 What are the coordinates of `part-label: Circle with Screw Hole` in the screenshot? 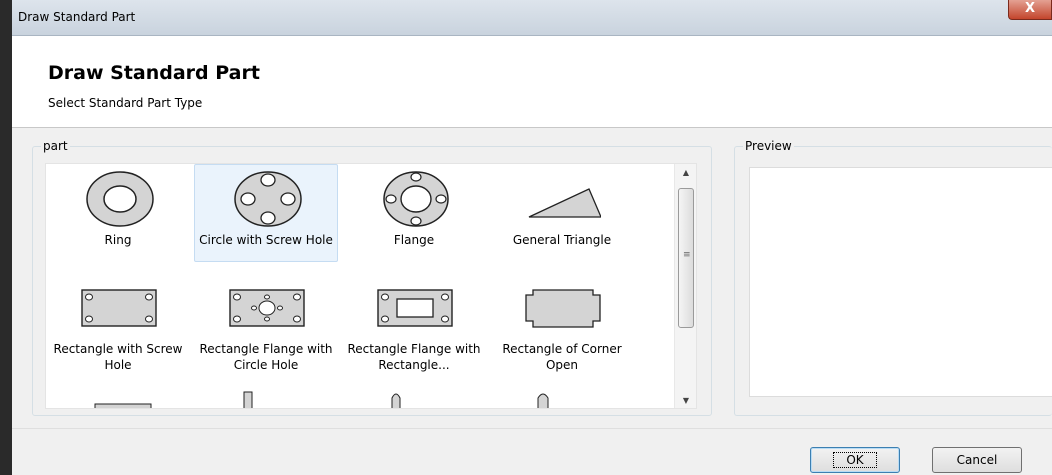 It's located at (266, 240).